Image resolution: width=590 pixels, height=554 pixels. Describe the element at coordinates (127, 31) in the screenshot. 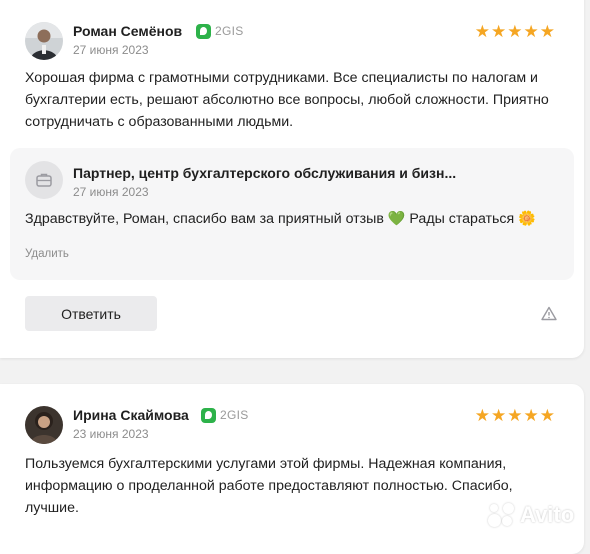

I see `author-name: Роман Семёнов` at that location.